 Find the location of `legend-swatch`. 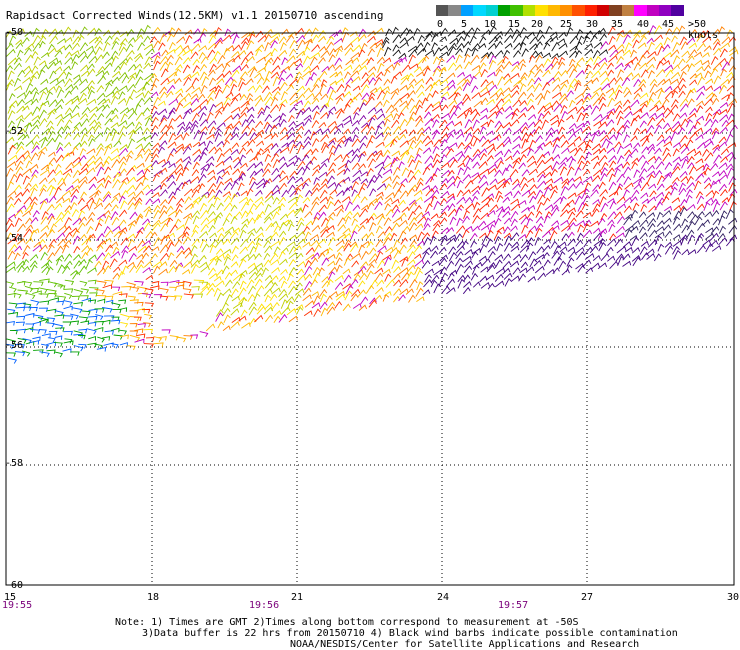

legend-swatch is located at coordinates (677, 10).